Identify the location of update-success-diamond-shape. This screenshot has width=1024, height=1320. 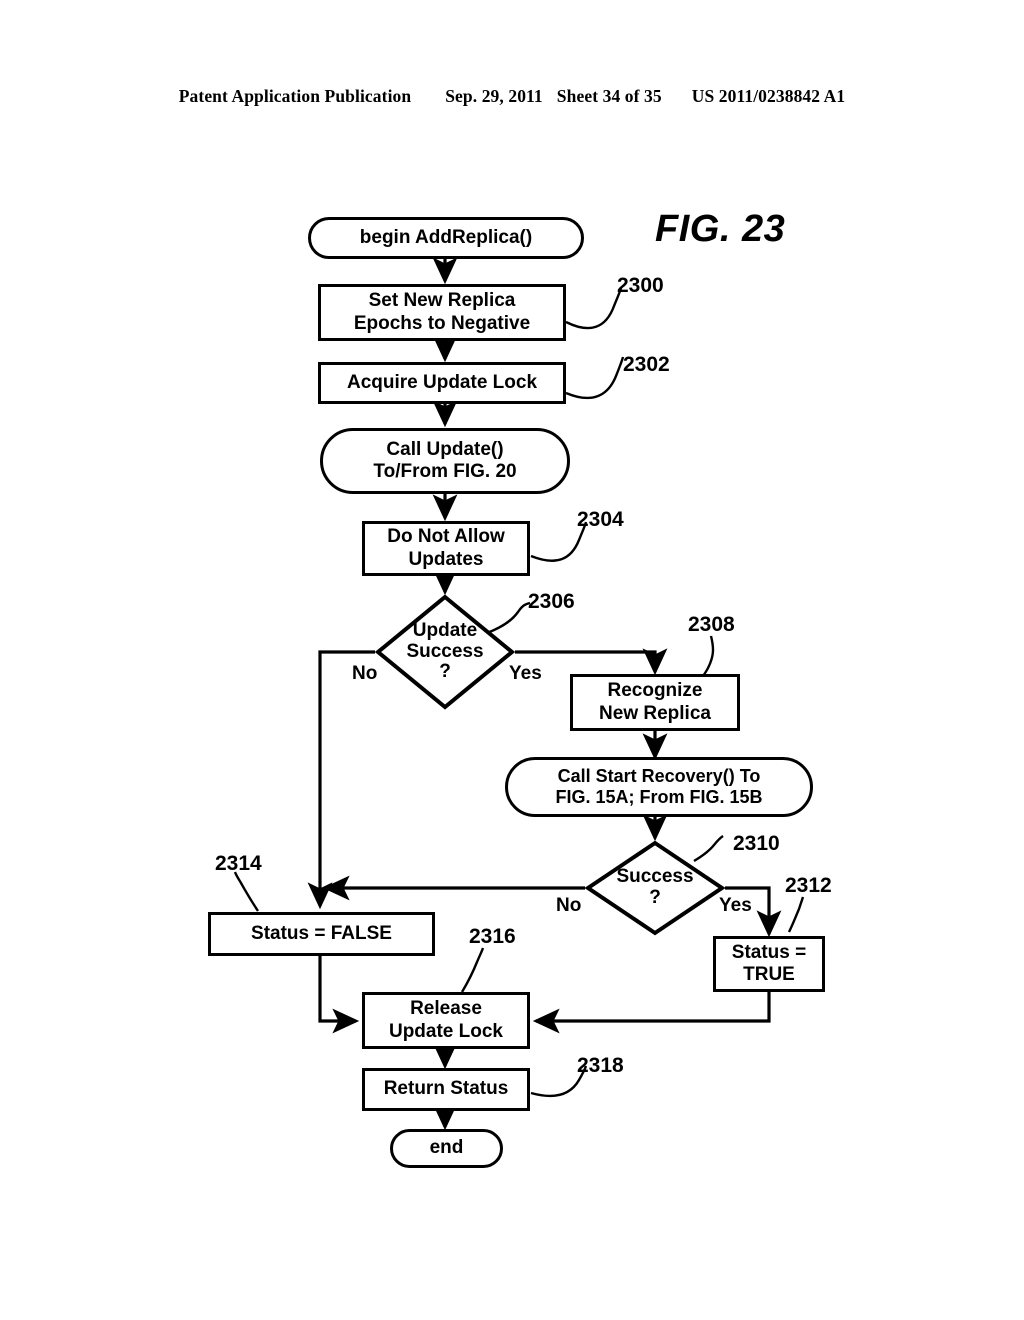
(445, 652).